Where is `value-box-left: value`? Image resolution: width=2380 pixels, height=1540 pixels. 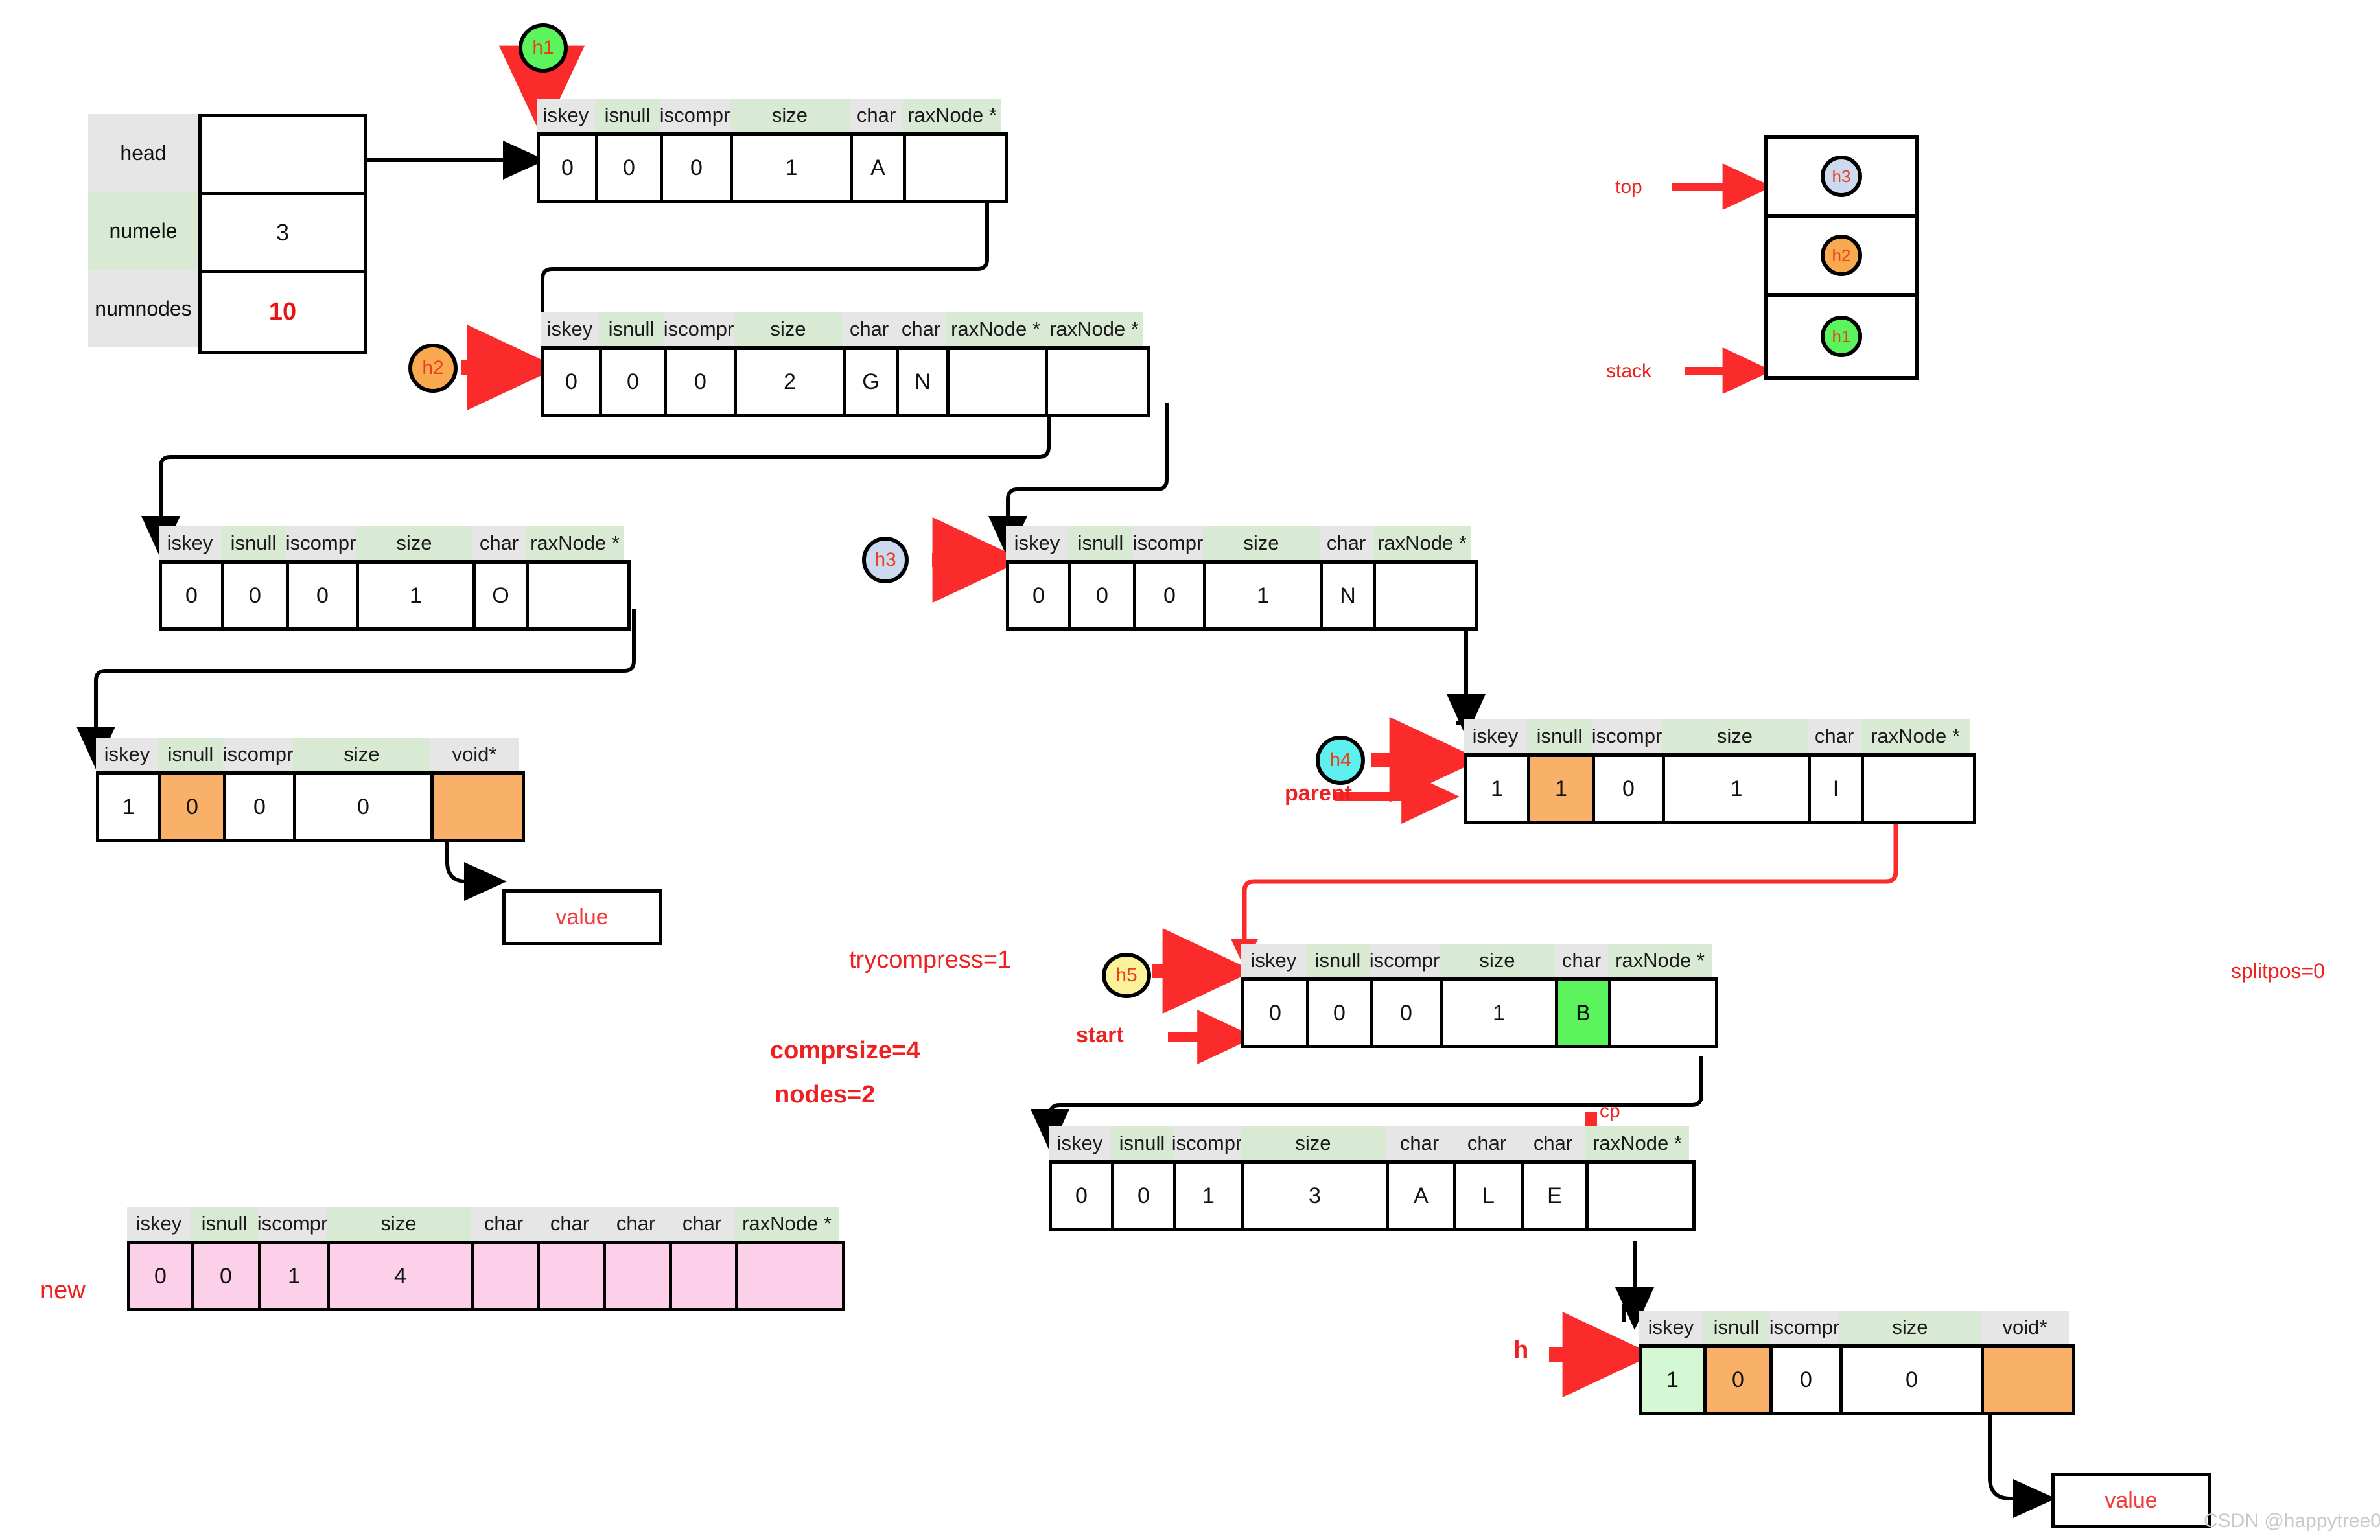 value-box-left: value is located at coordinates (582, 917).